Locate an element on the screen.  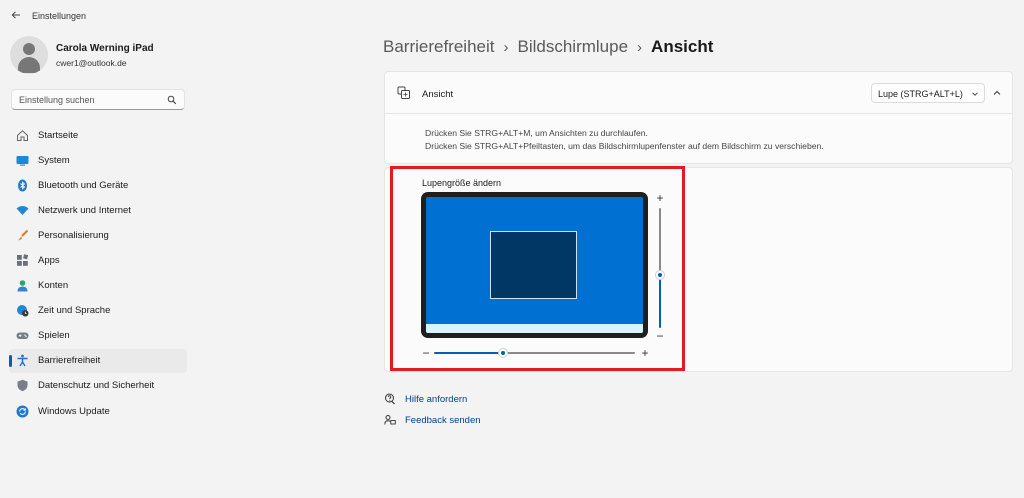
sidebar-item-label: Datenschutz und Sicherheit is located at coordinates (96, 386).